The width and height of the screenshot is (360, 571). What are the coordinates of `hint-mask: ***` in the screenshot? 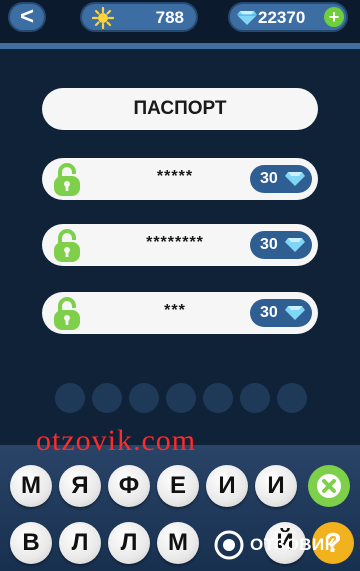 It's located at (175, 310).